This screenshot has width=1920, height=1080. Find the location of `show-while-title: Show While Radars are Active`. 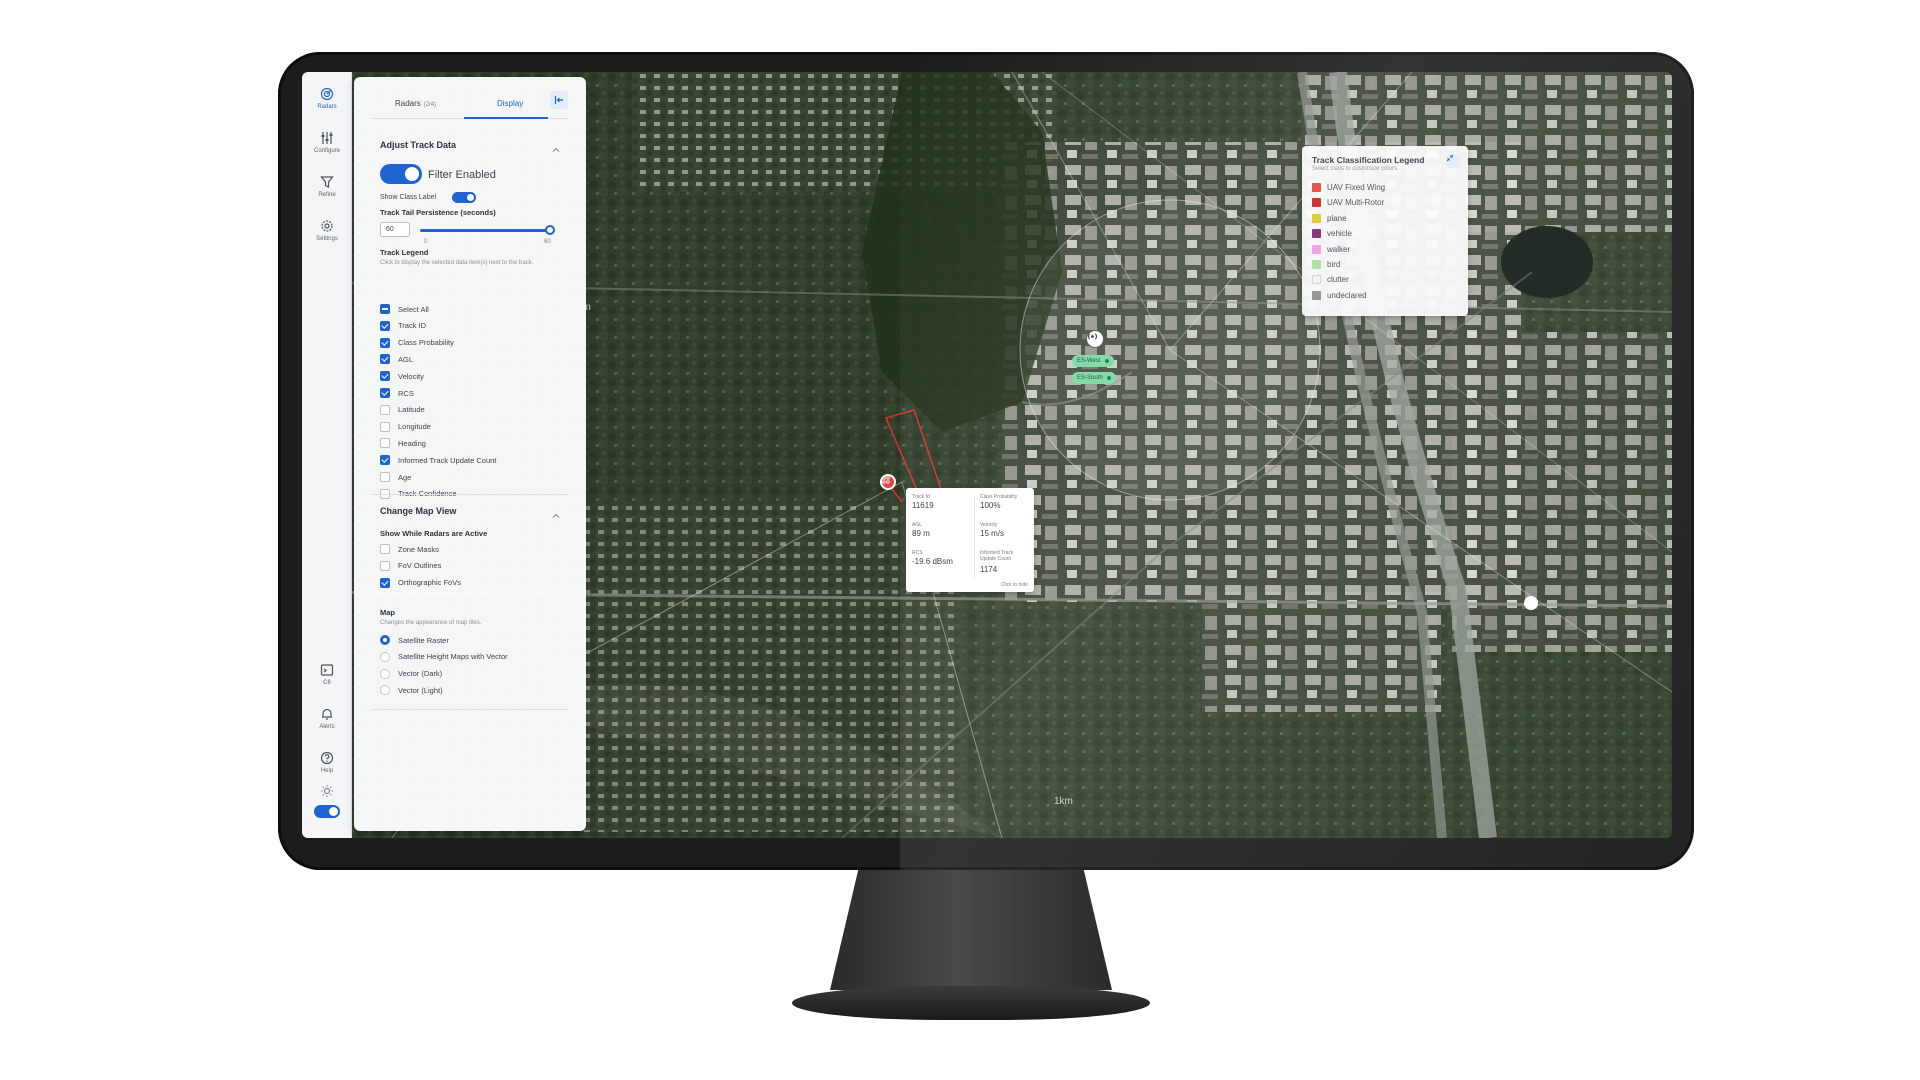

show-while-title: Show While Radars are Active is located at coordinates (434, 533).